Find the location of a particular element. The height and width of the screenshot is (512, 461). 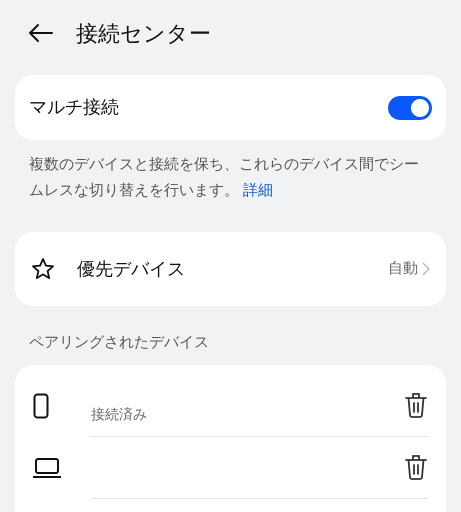

back-icon is located at coordinates (41, 33).